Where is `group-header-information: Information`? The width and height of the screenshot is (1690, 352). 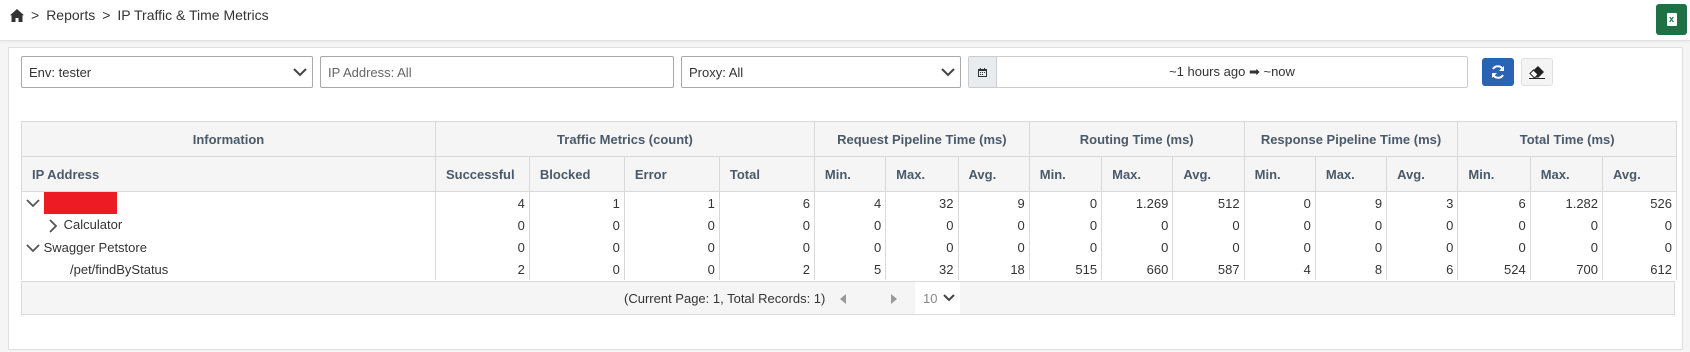 group-header-information: Information is located at coordinates (229, 139).